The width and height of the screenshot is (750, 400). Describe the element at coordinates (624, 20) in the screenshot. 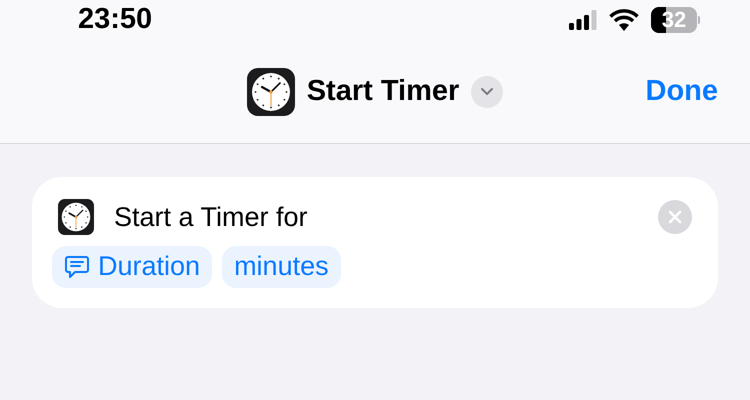

I see `wifi-icon` at that location.